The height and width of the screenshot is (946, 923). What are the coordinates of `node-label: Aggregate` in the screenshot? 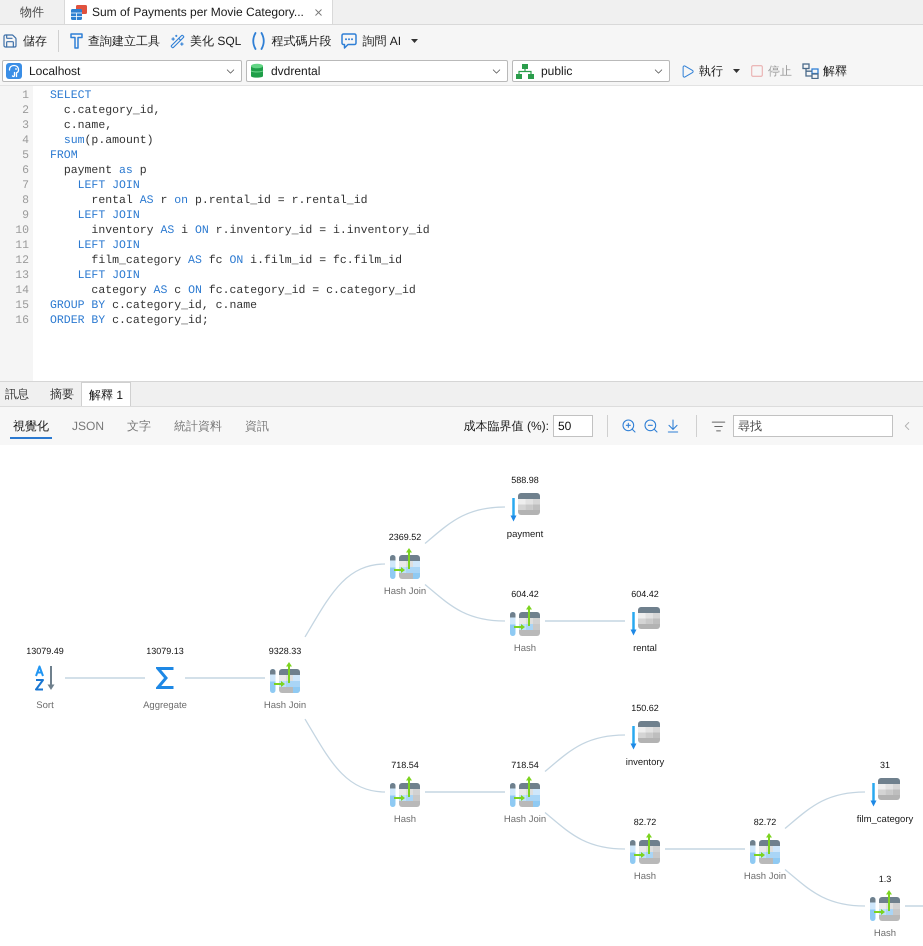 It's located at (165, 706).